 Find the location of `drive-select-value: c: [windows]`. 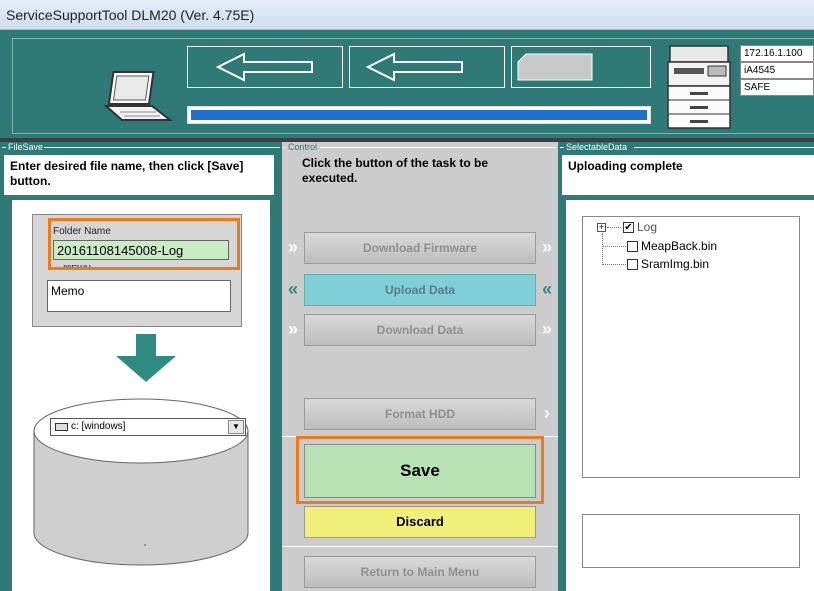

drive-select-value: c: [windows] is located at coordinates (98, 426).